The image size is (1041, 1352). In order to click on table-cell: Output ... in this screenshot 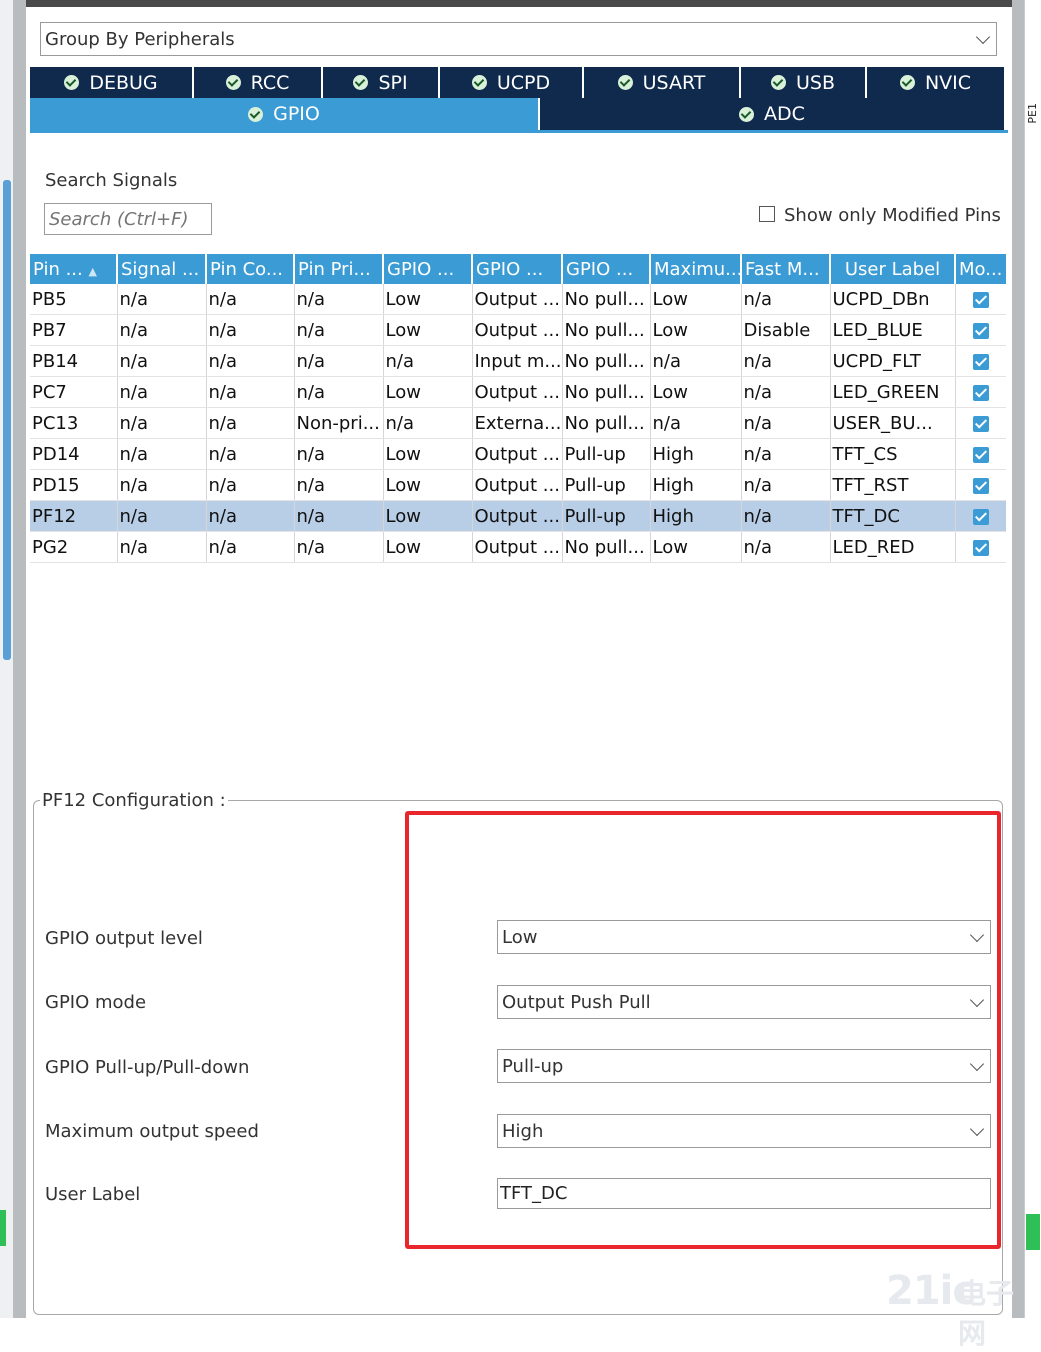, I will do `click(517, 330)`.